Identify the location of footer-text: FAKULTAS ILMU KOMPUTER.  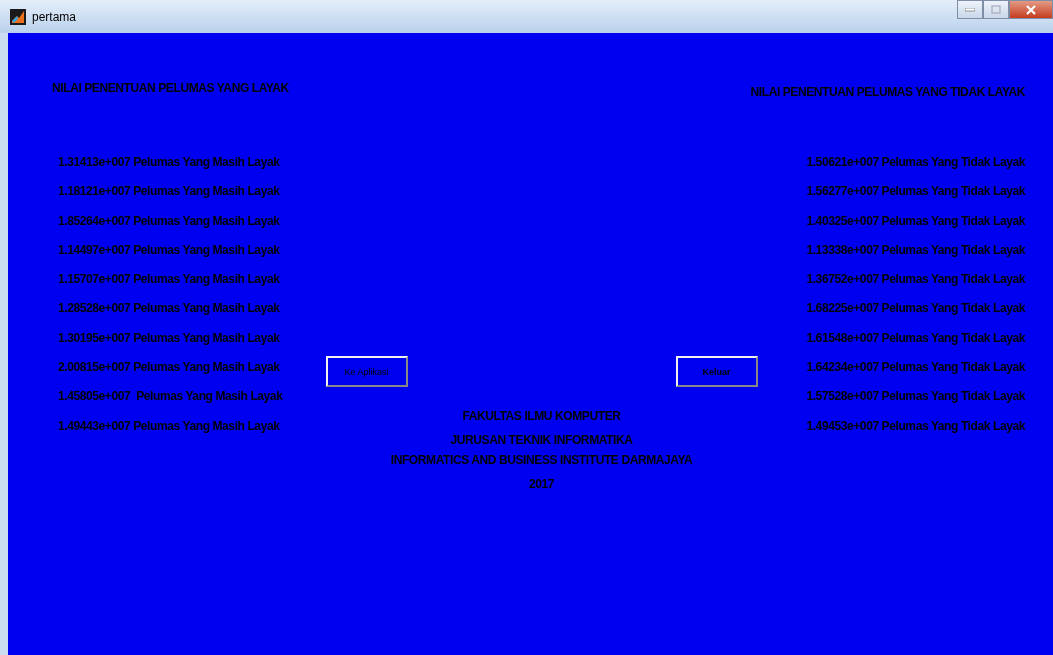
(541, 416).